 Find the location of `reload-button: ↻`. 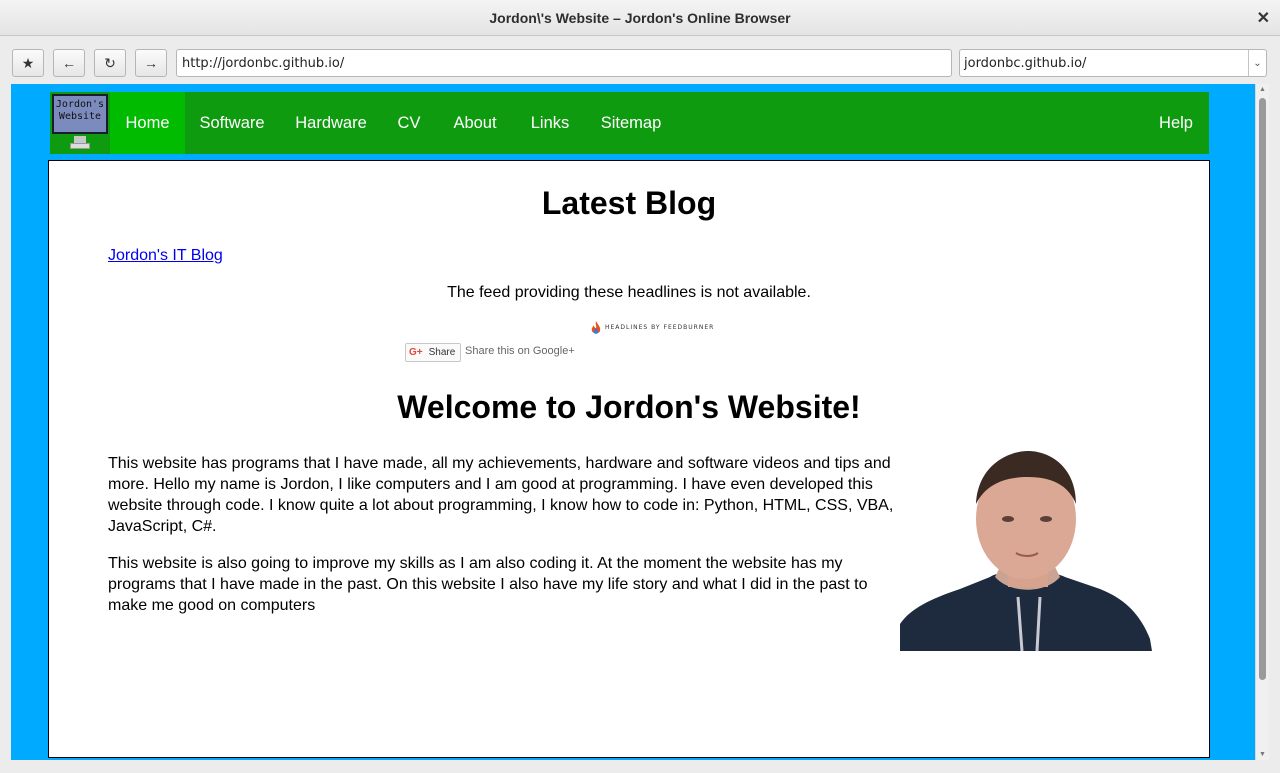

reload-button: ↻ is located at coordinates (110, 63).